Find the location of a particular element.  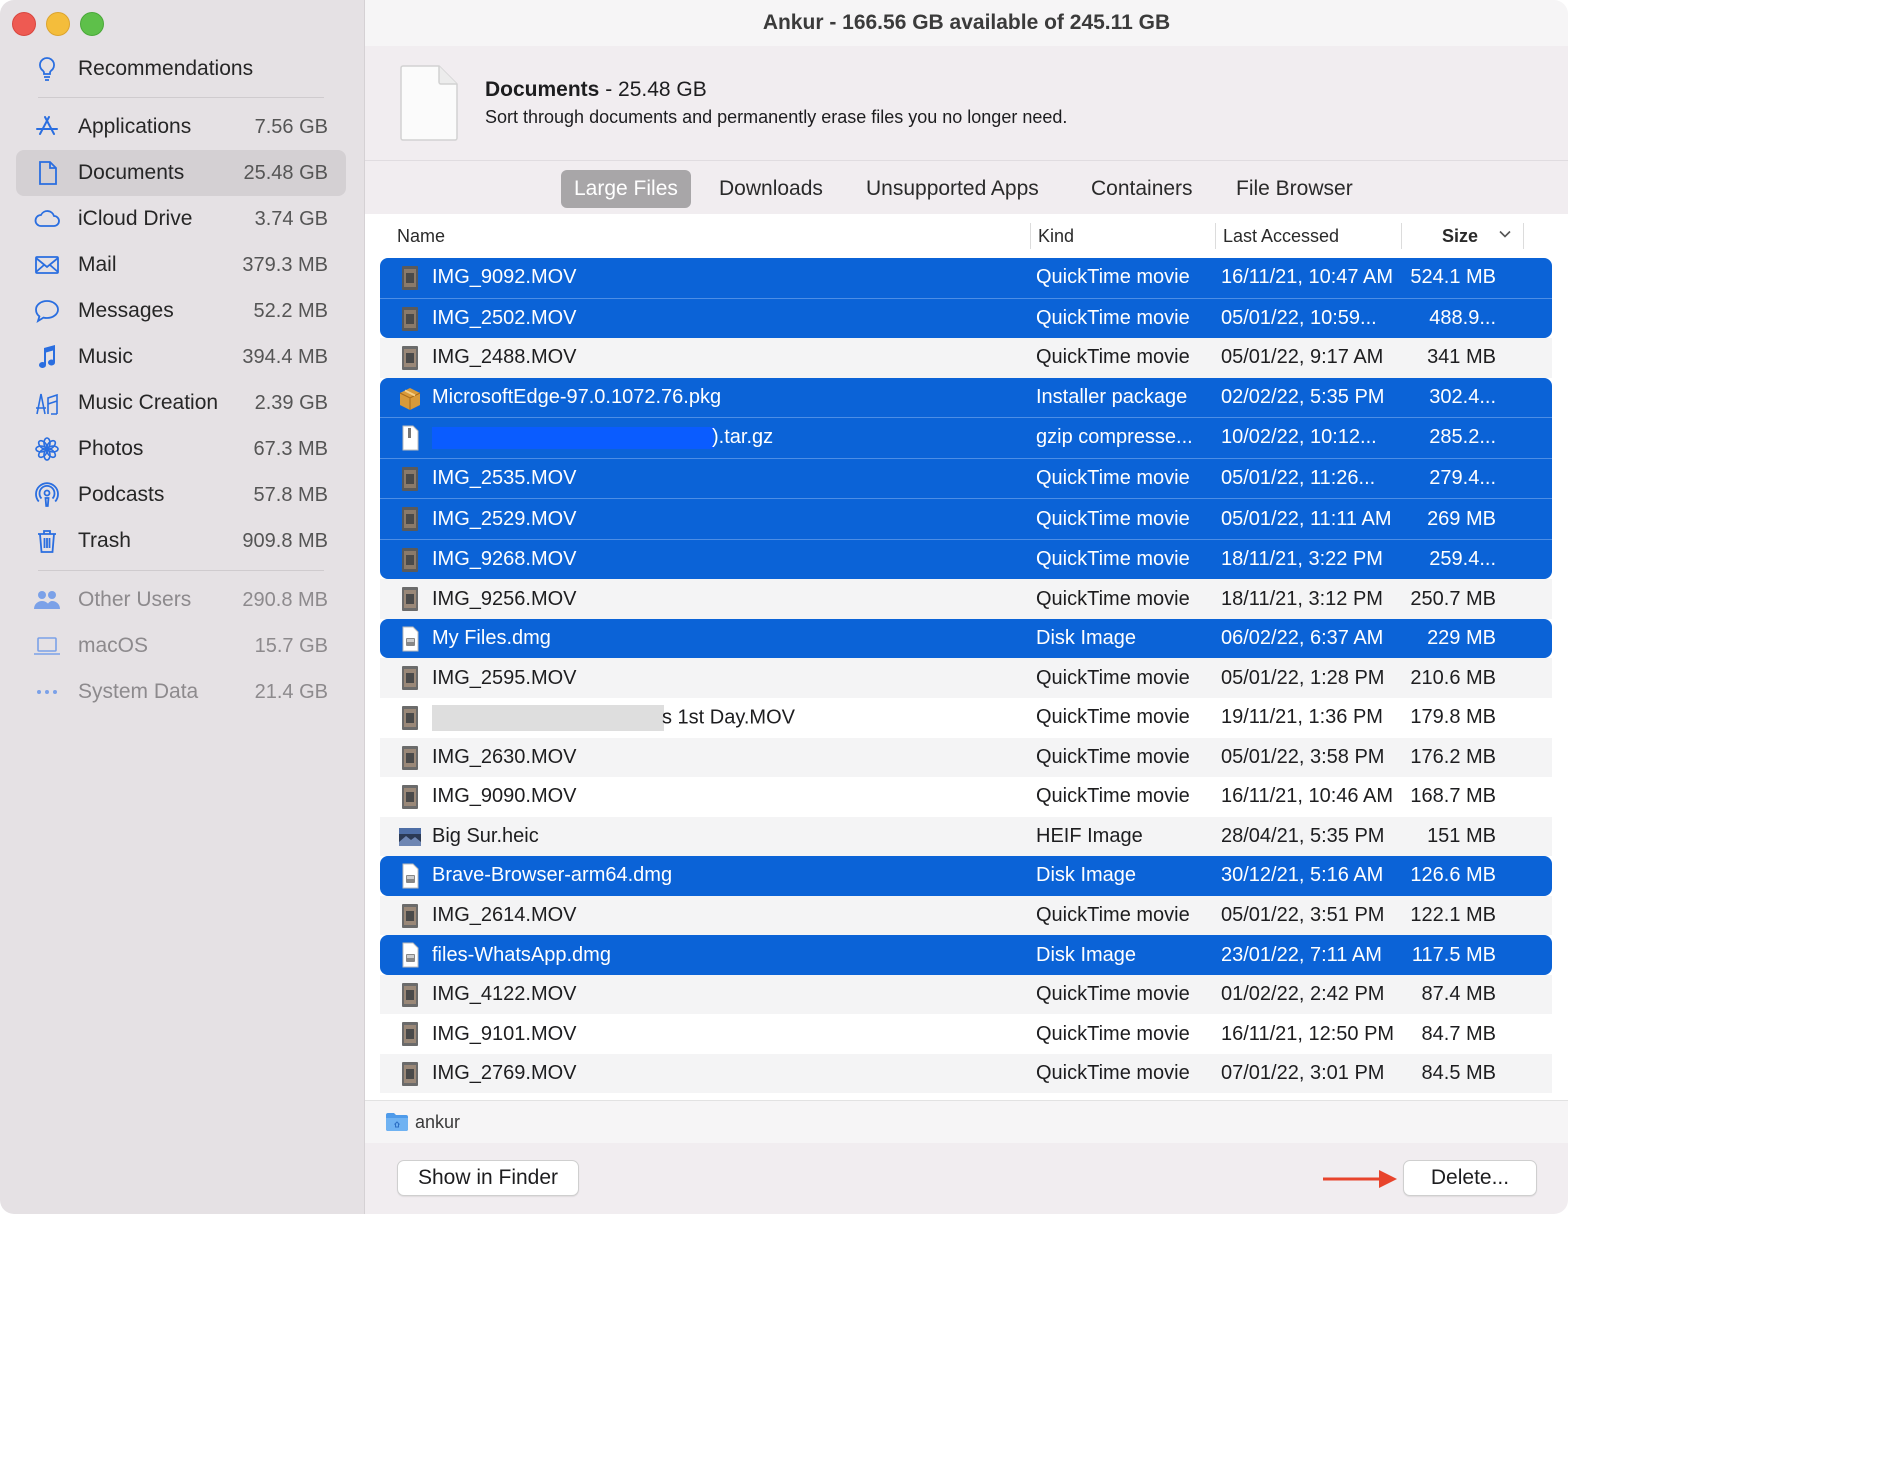

sidebar-item-size: 290.8 MB is located at coordinates (285, 599).